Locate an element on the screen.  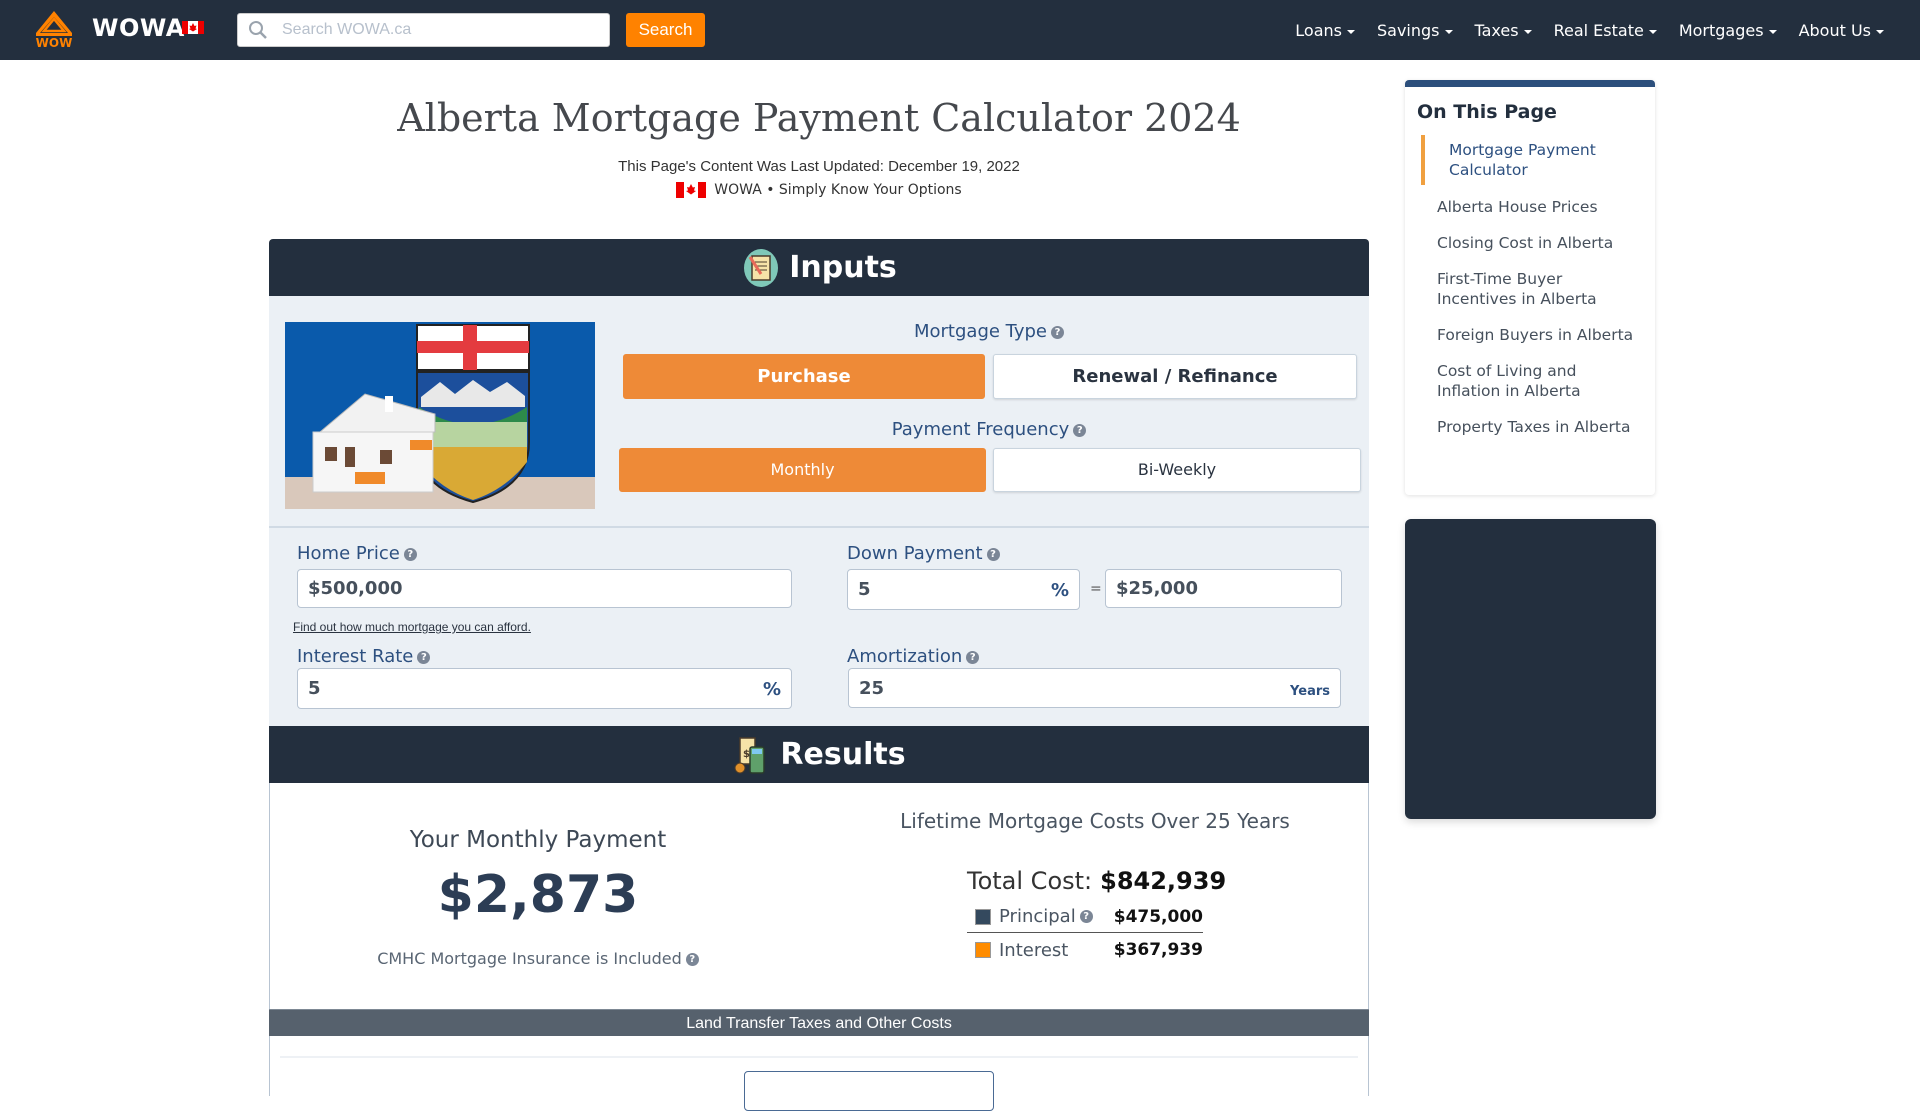
frequency-monthly-button: Monthly is located at coordinates (802, 470).